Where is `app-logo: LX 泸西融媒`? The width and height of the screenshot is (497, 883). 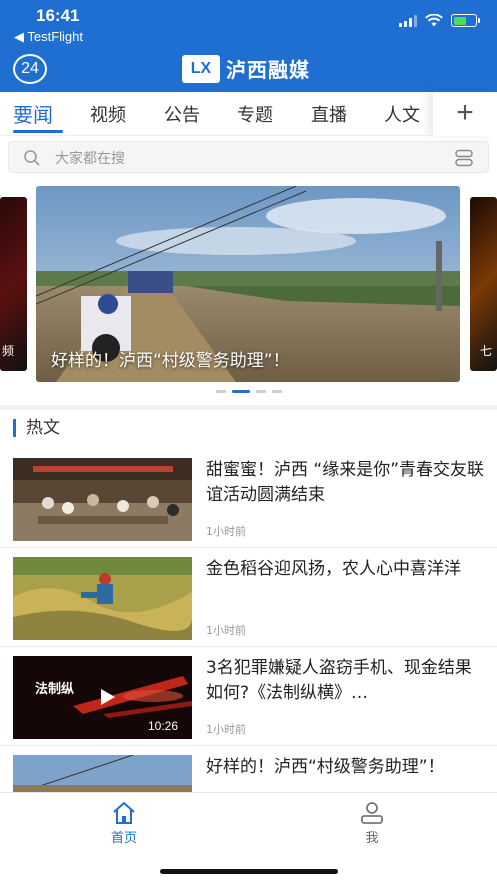 app-logo: LX 泸西融媒 is located at coordinates (246, 68).